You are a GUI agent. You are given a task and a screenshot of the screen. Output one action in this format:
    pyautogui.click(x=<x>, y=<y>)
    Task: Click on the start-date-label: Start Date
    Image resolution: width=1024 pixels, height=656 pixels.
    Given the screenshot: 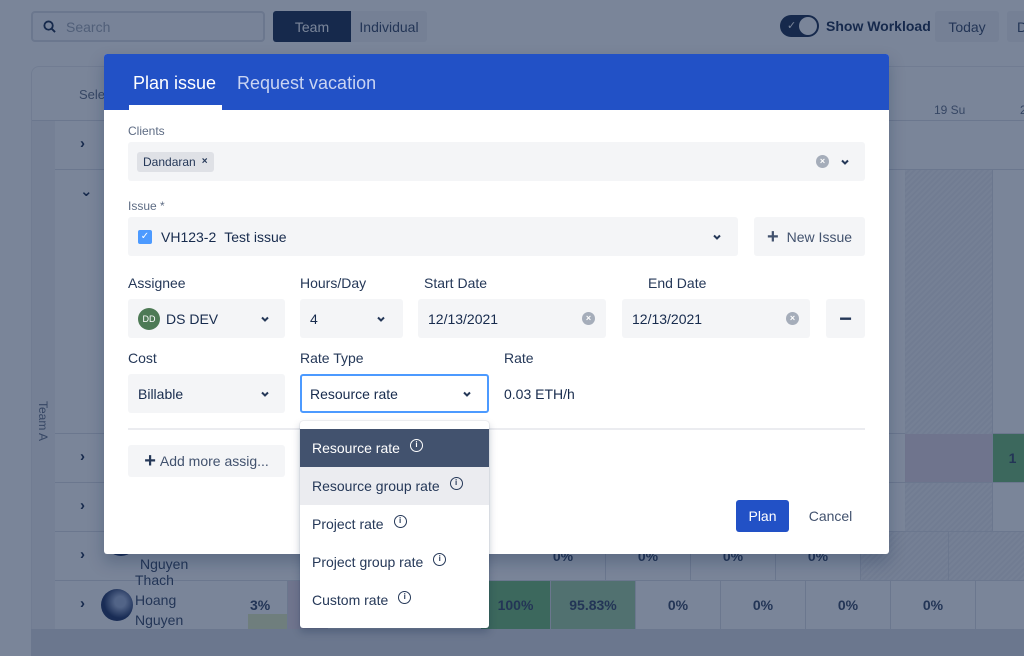 What is the action you would take?
    pyautogui.click(x=456, y=283)
    